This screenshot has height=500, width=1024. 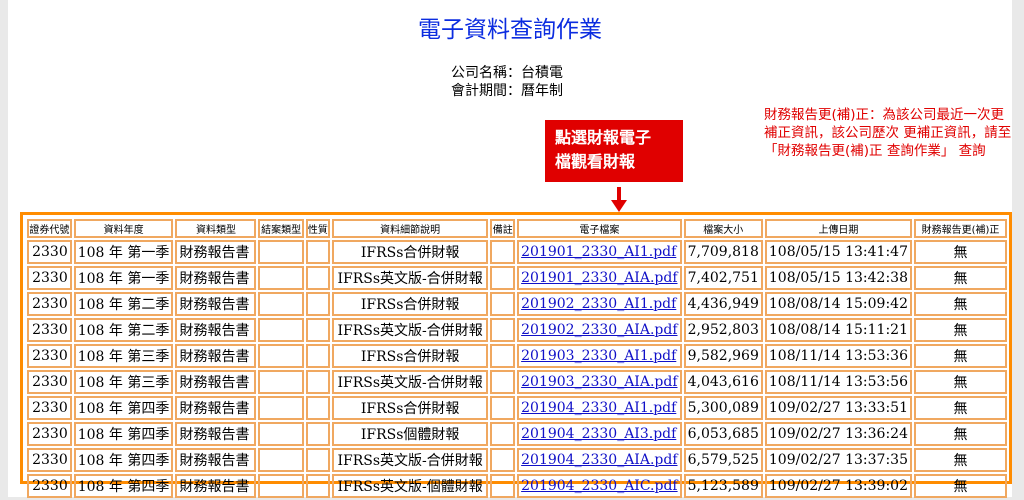 I want to click on pdf-file-link: 201901_2330_AI1.pdf, so click(x=598, y=252).